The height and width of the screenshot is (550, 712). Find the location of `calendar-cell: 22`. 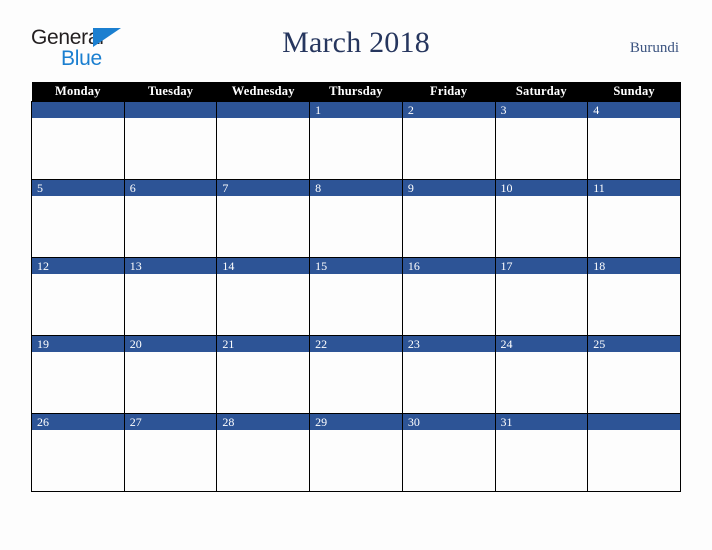

calendar-cell: 22 is located at coordinates (356, 374).